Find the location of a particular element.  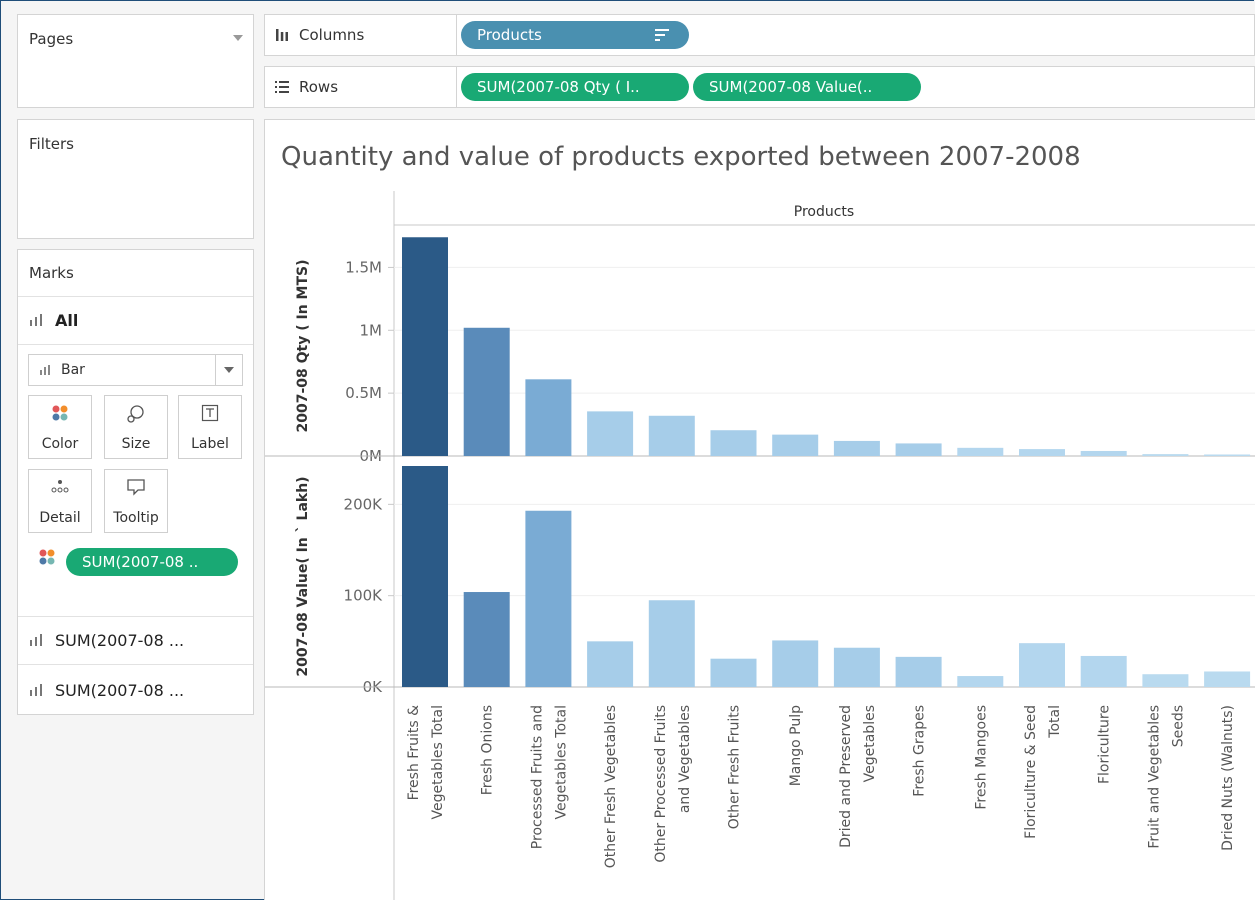

detail-icon is located at coordinates (60, 486).